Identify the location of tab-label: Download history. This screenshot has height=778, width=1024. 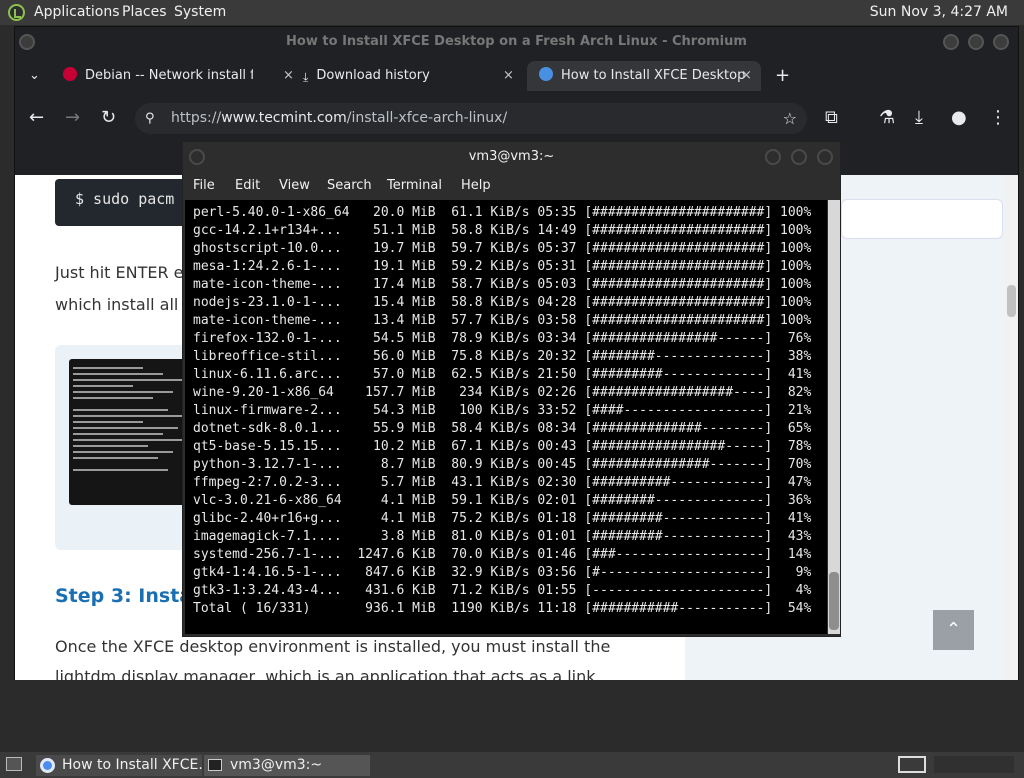
(373, 75).